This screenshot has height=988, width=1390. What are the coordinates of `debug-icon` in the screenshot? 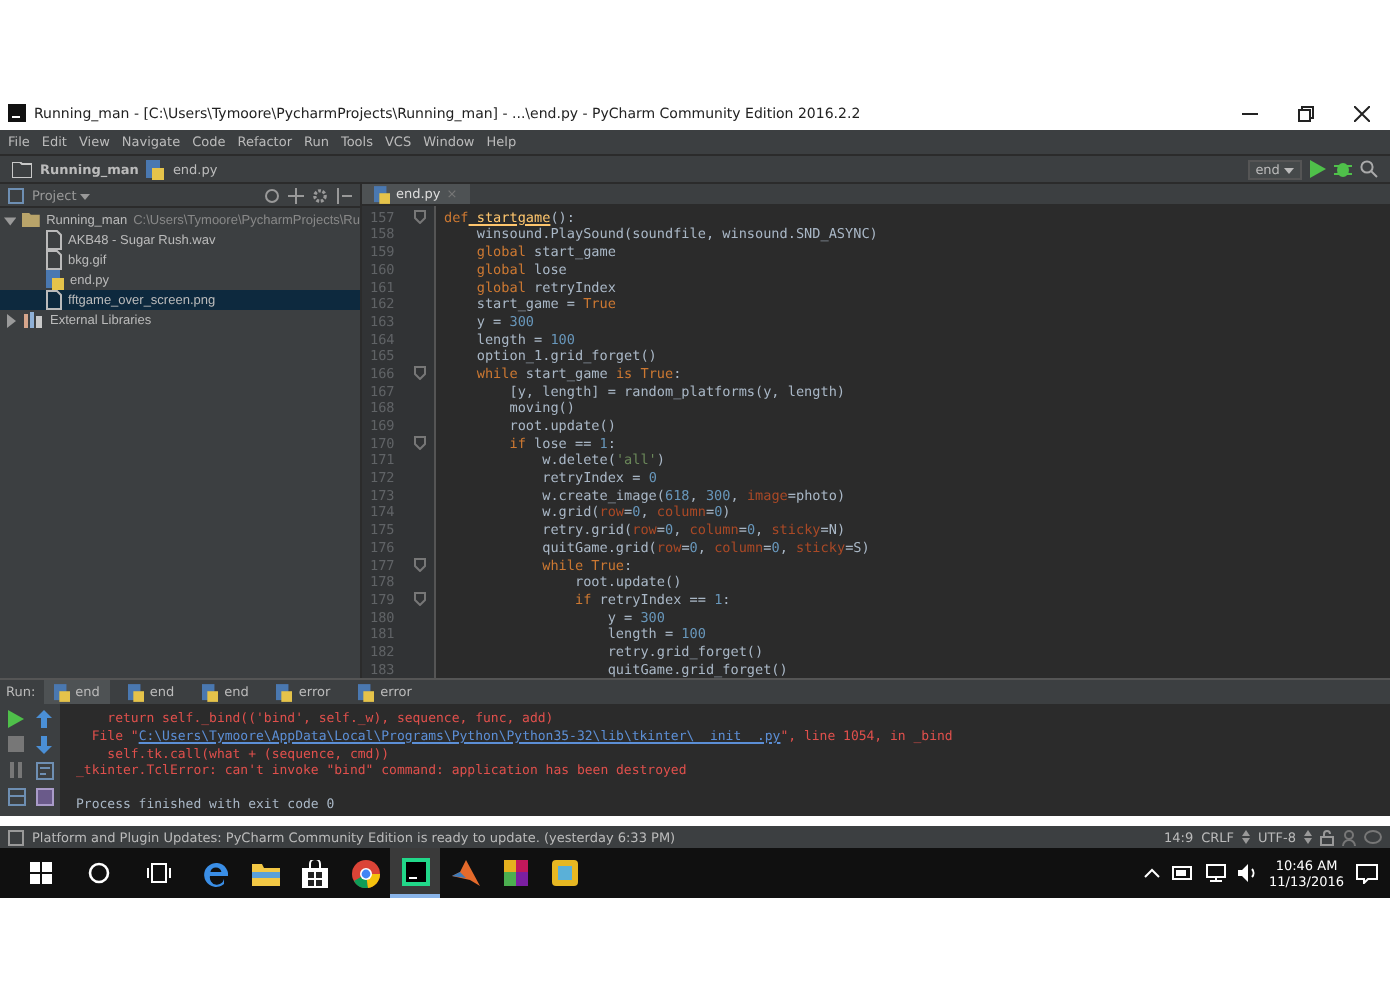 It's located at (1343, 169).